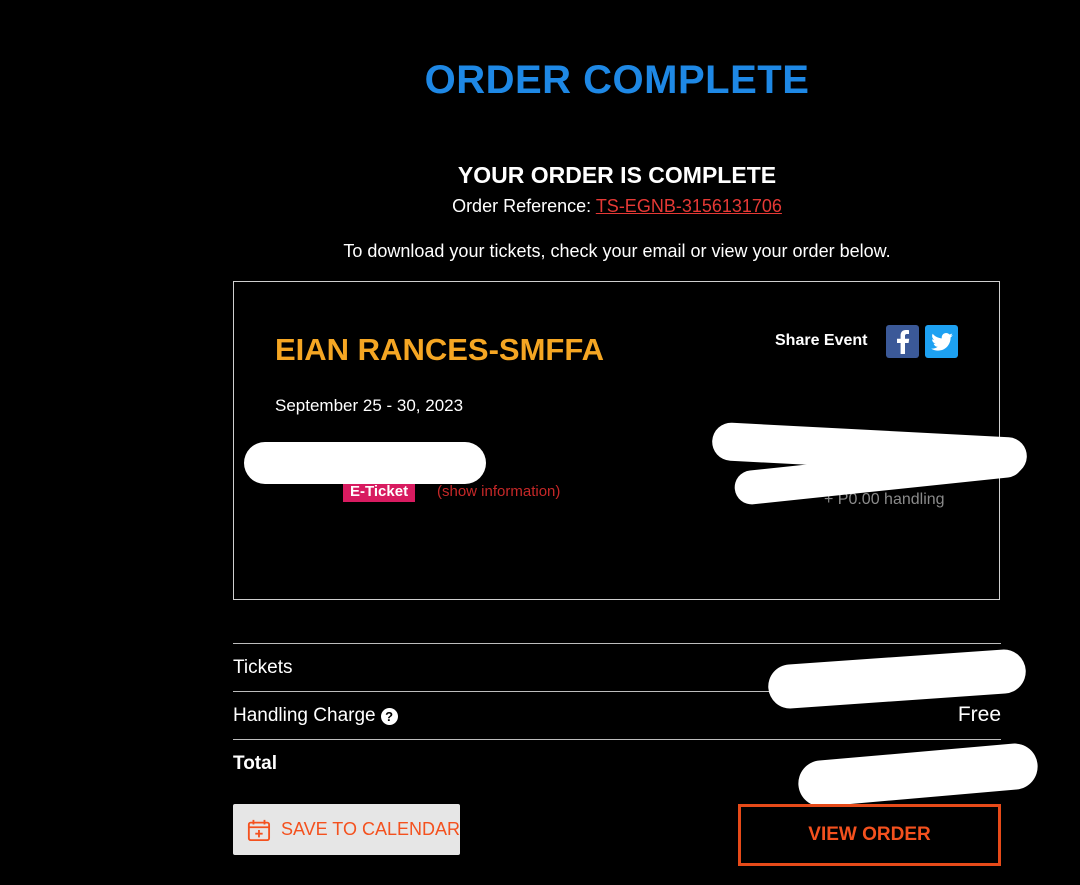 The image size is (1080, 885). What do you see at coordinates (617, 80) in the screenshot?
I see `page-title: ORDER COMPLETE` at bounding box center [617, 80].